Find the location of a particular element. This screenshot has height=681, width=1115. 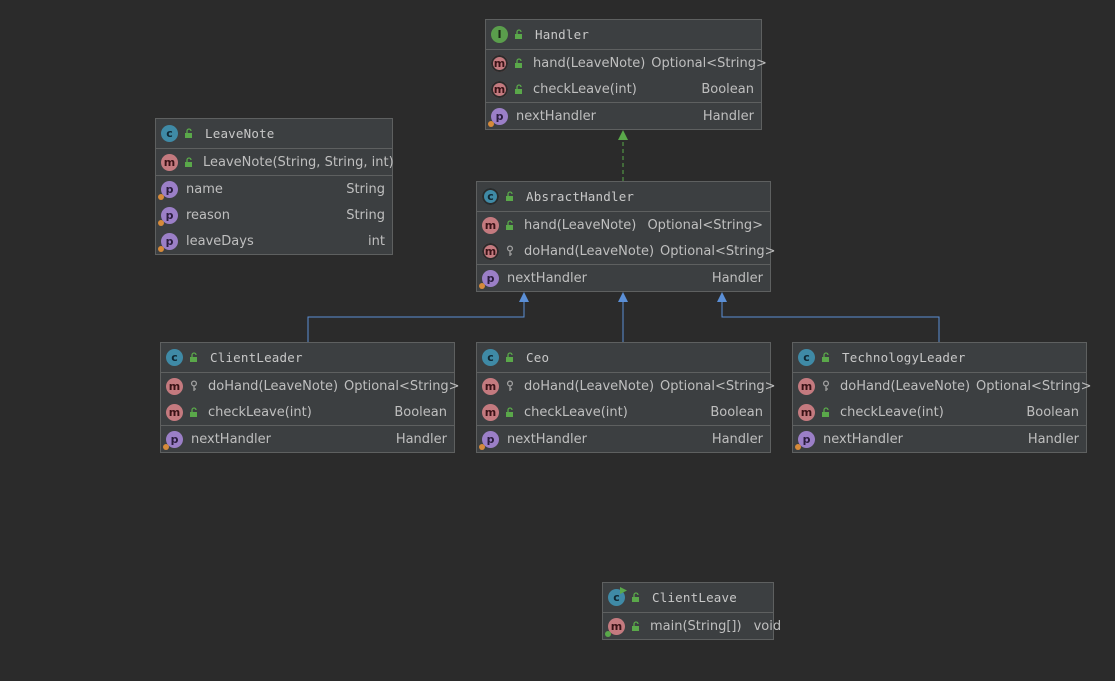

class-header: c AbsractHandler is located at coordinates (623, 197).